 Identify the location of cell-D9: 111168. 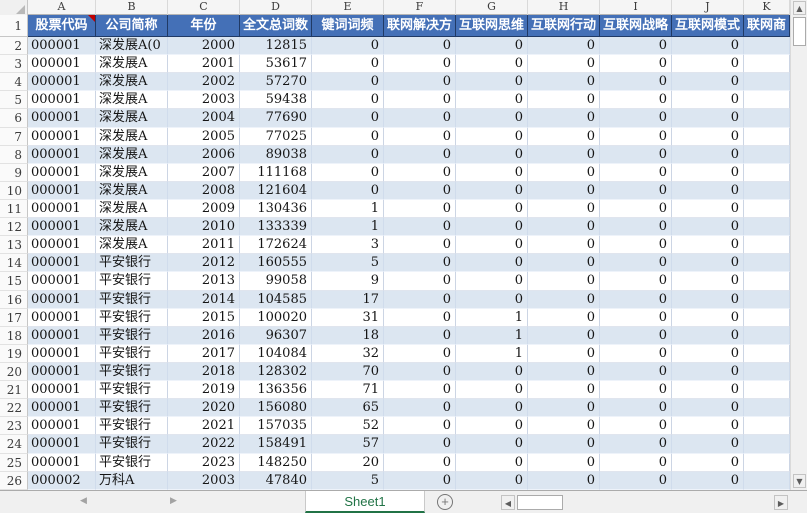
(276, 172).